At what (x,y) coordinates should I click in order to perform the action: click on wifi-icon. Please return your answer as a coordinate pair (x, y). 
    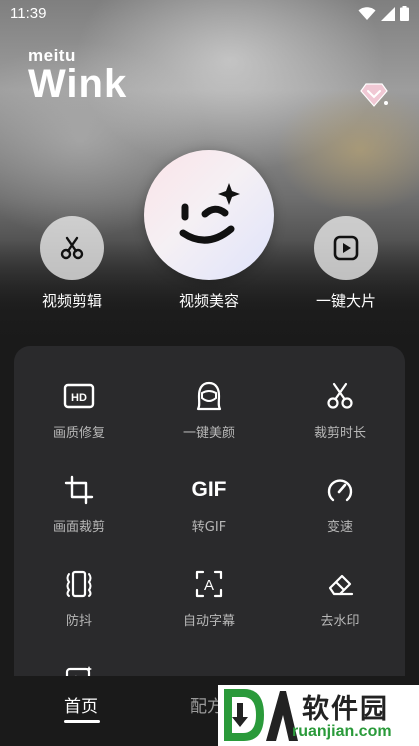
    Looking at the image, I should click on (367, 13).